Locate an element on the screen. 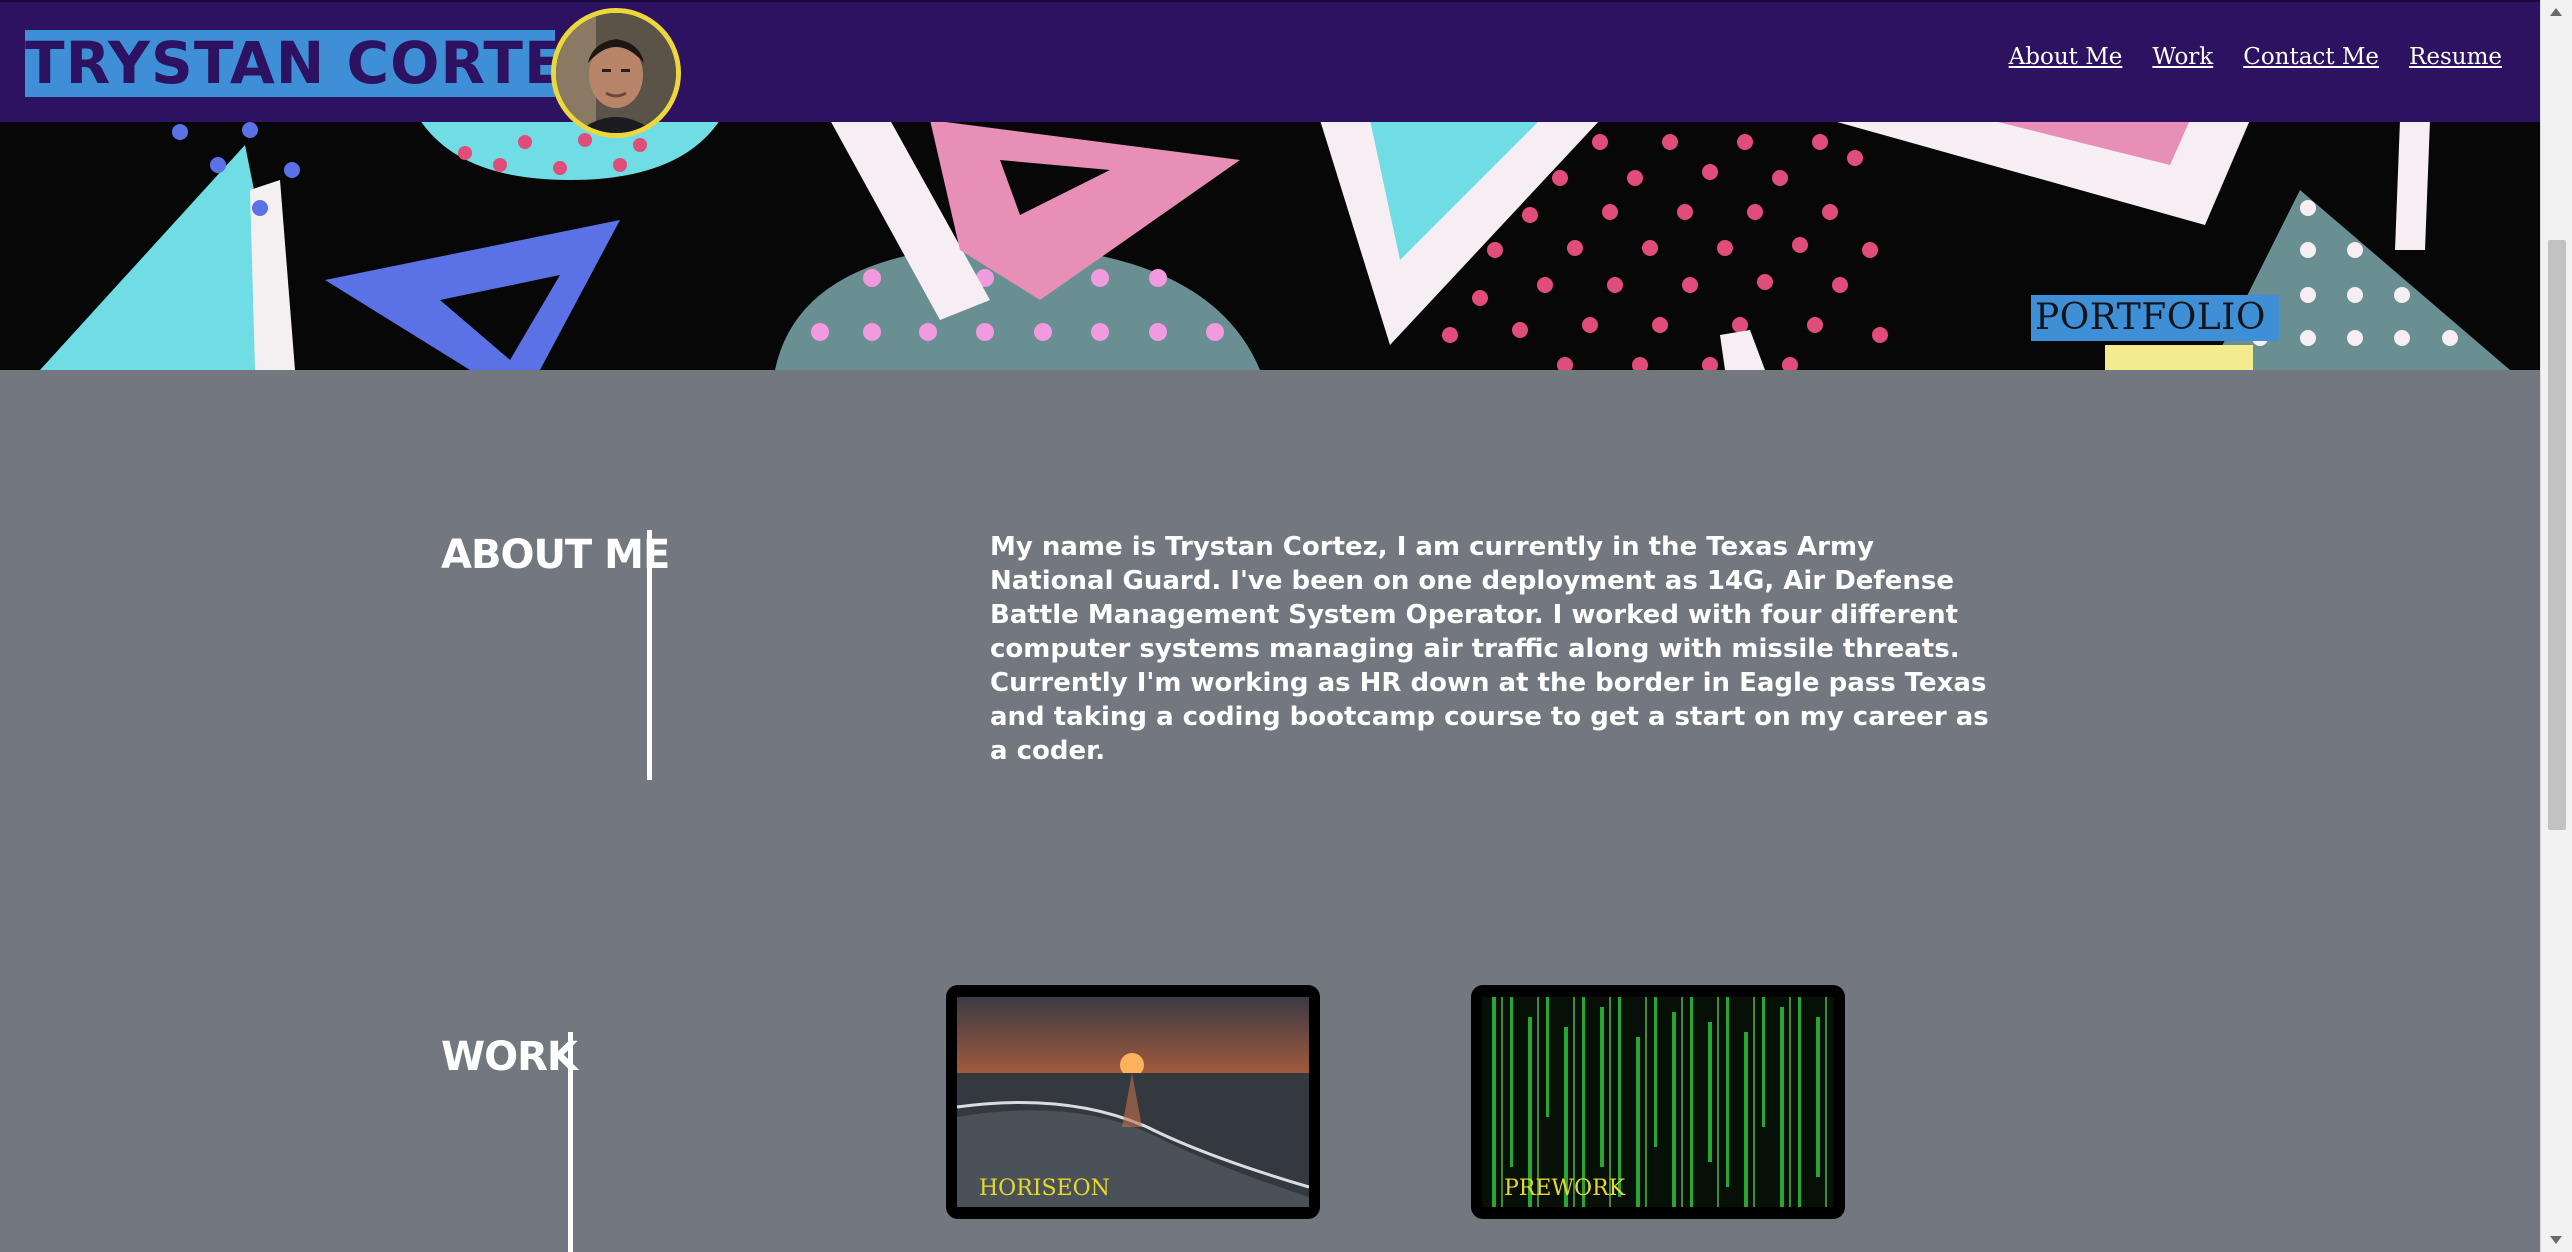 This screenshot has height=1252, width=2572. brand-block: TRYSTAN CORTEZ is located at coordinates (316, 63).